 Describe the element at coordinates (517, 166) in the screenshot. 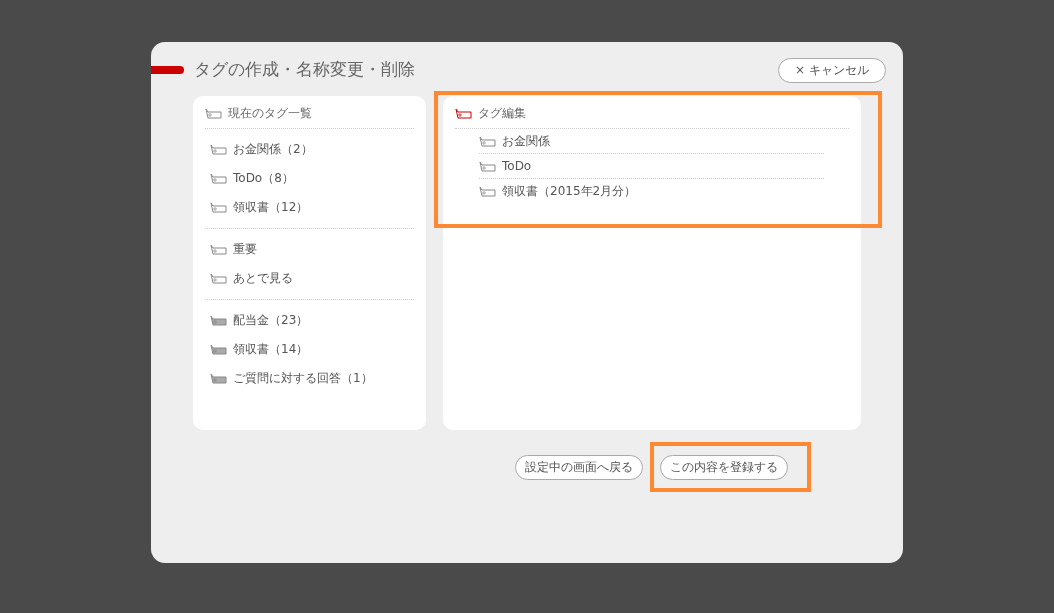

I see `tag-item: ToDo` at that location.